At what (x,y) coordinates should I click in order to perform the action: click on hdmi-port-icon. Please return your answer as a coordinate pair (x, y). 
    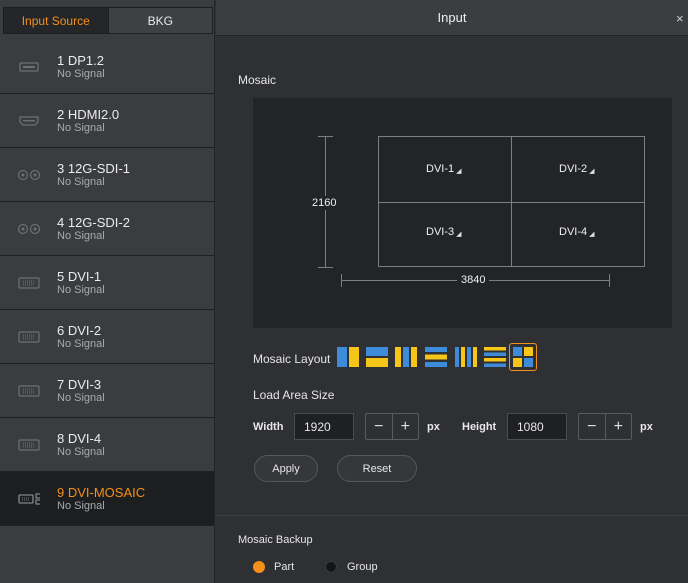
    Looking at the image, I should click on (29, 121).